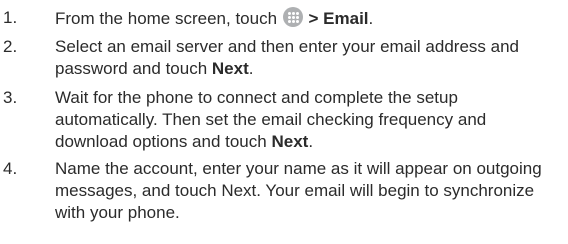 The height and width of the screenshot is (244, 568). What do you see at coordinates (166, 18) in the screenshot?
I see `step-1-text: From the home screen, touch` at bounding box center [166, 18].